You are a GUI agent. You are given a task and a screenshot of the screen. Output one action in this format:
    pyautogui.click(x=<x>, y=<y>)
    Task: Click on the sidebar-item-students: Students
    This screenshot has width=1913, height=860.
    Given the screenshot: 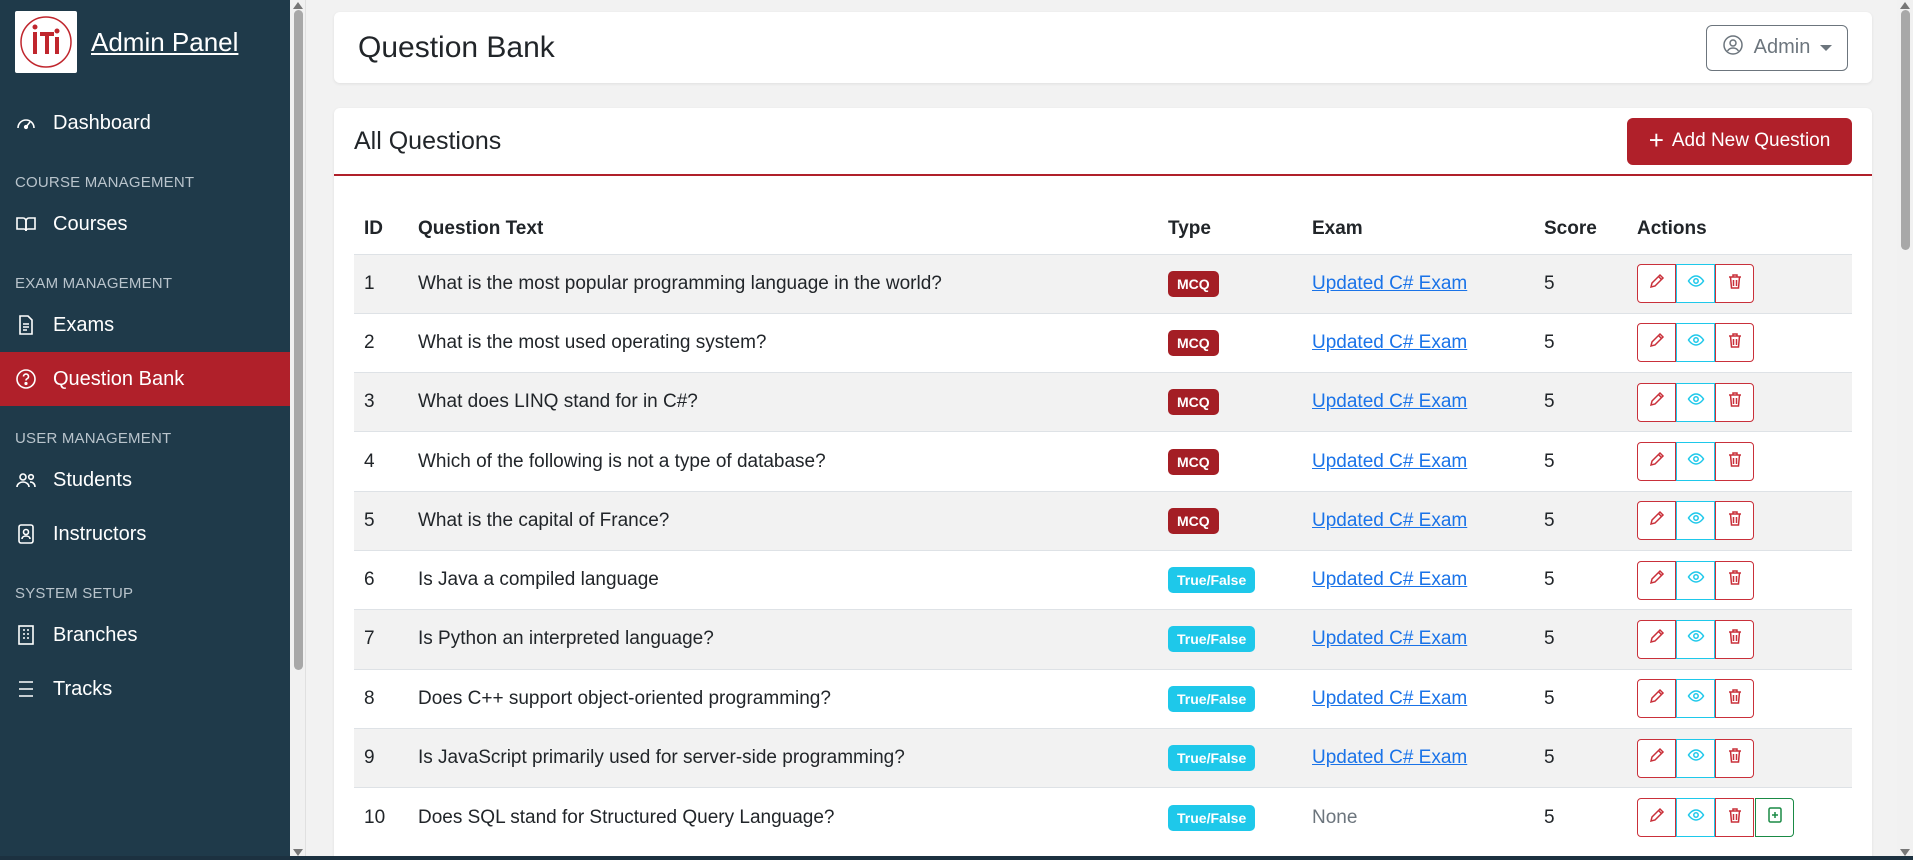 What is the action you would take?
    pyautogui.click(x=145, y=480)
    